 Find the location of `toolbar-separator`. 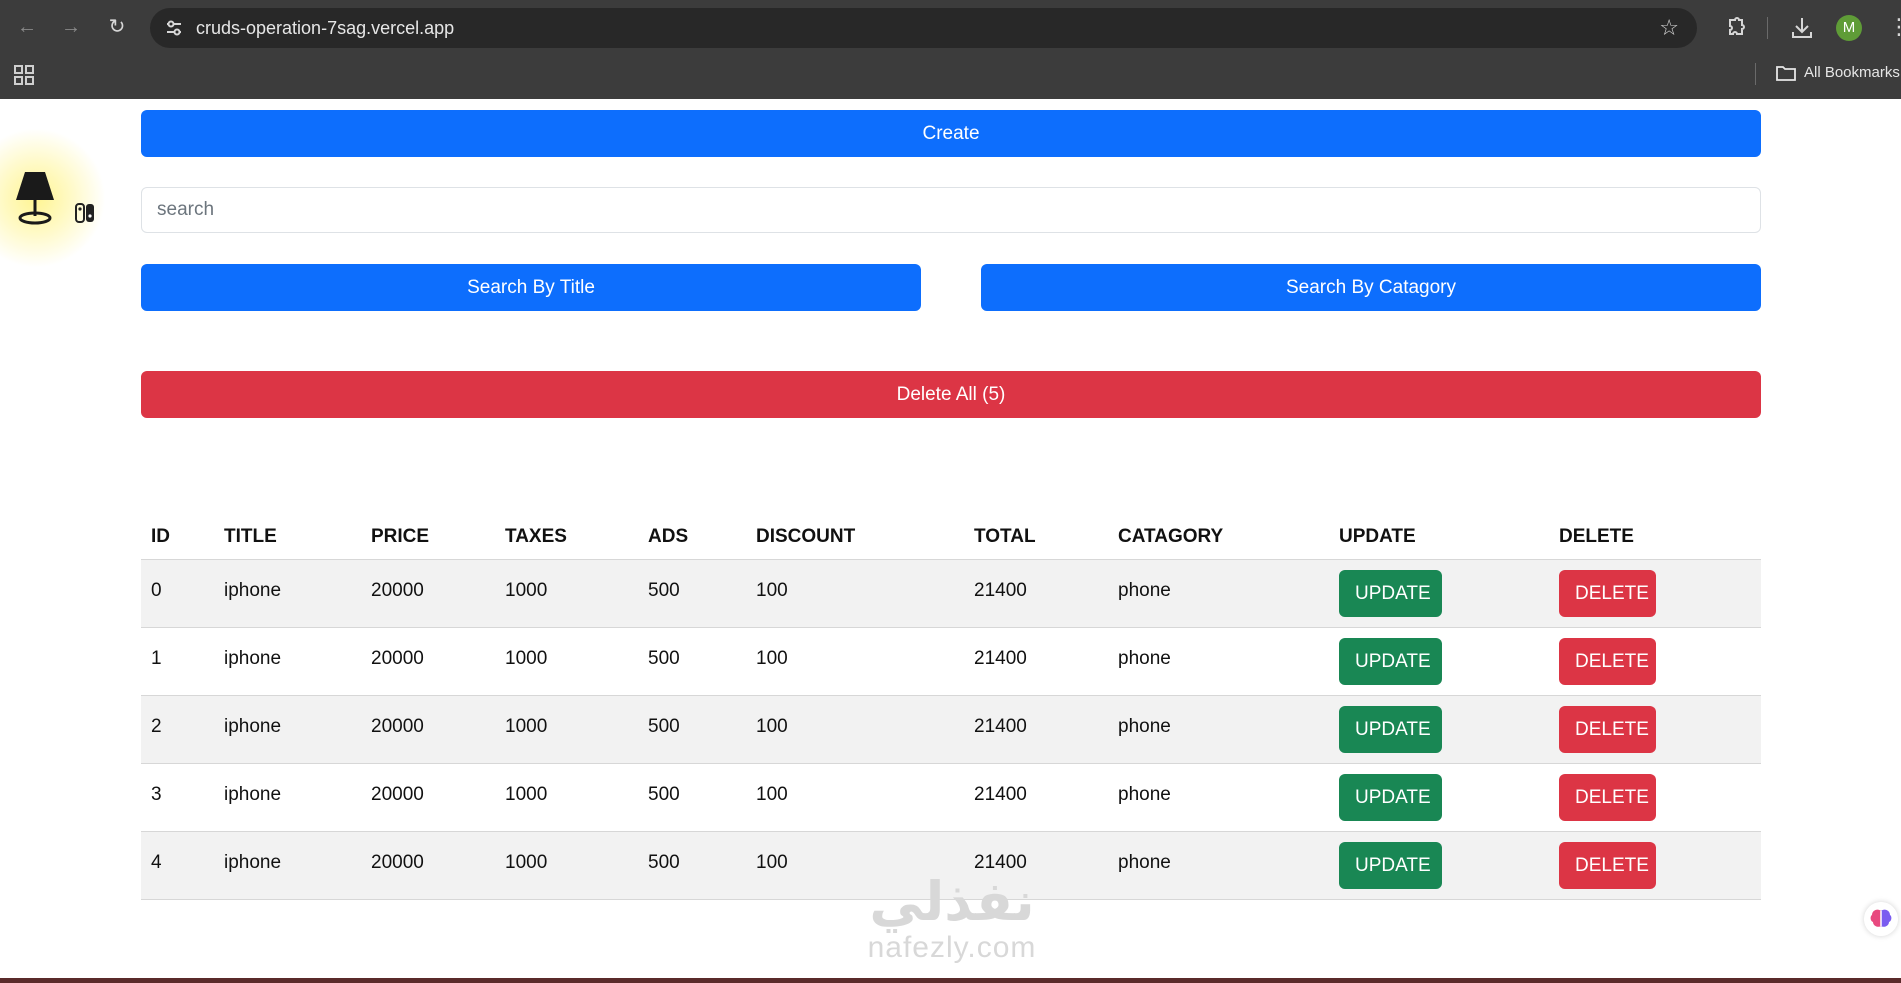

toolbar-separator is located at coordinates (1767, 28).